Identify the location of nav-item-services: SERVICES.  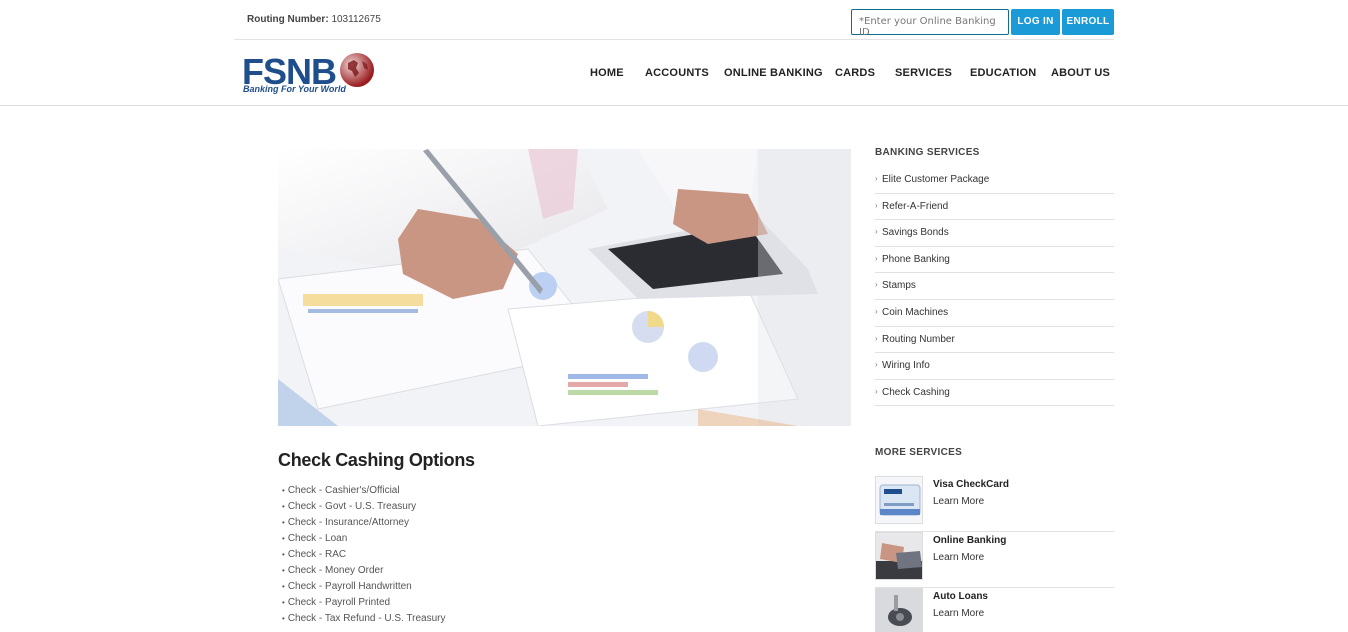
(923, 73).